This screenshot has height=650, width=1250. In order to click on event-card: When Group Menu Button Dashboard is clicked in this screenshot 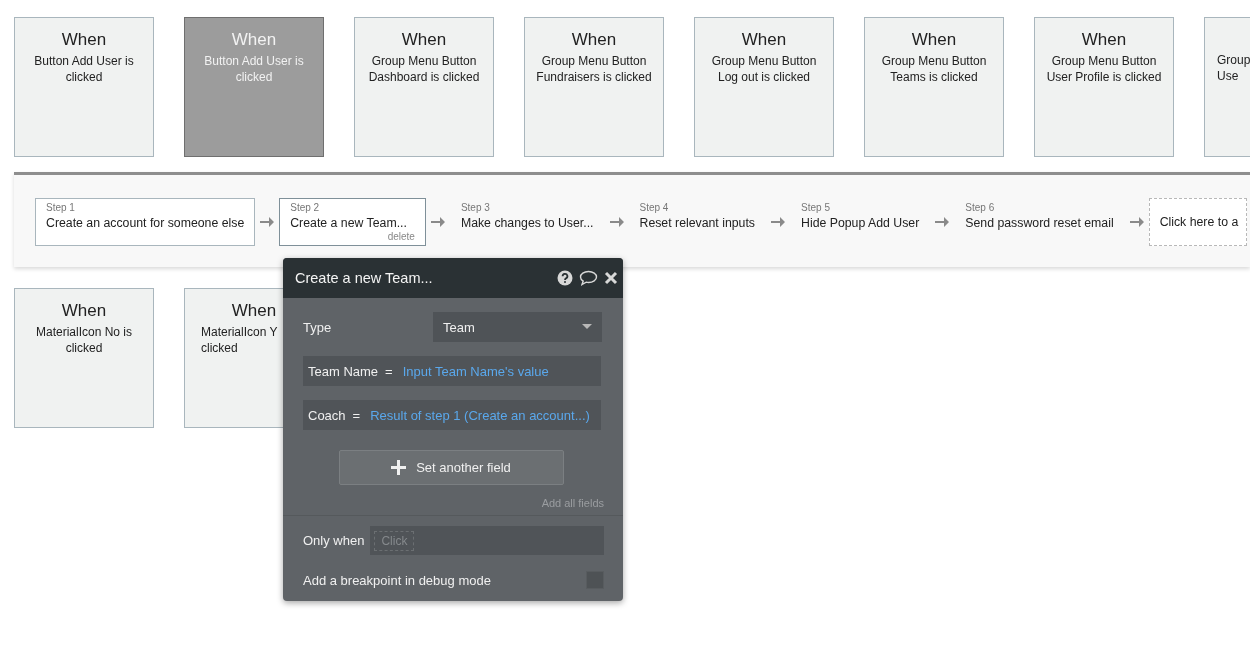, I will do `click(424, 87)`.